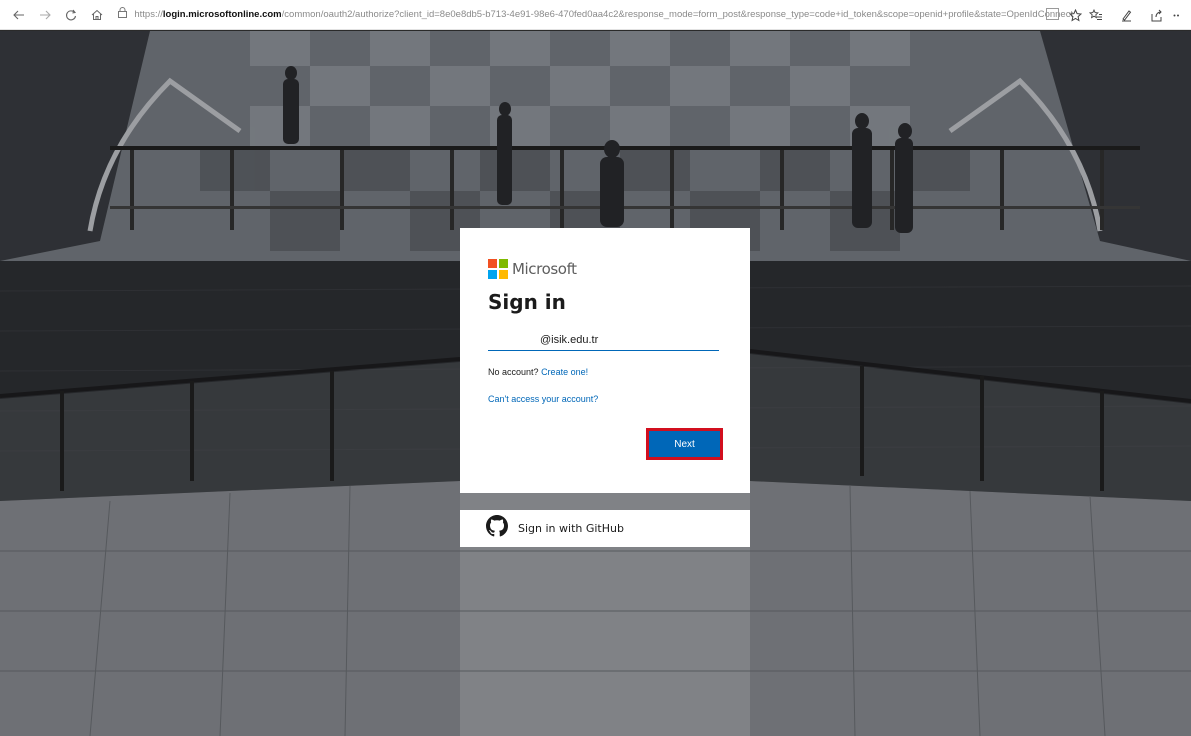 This screenshot has width=1191, height=736. Describe the element at coordinates (148, 14) in the screenshot. I see `url-scheme: https://` at that location.